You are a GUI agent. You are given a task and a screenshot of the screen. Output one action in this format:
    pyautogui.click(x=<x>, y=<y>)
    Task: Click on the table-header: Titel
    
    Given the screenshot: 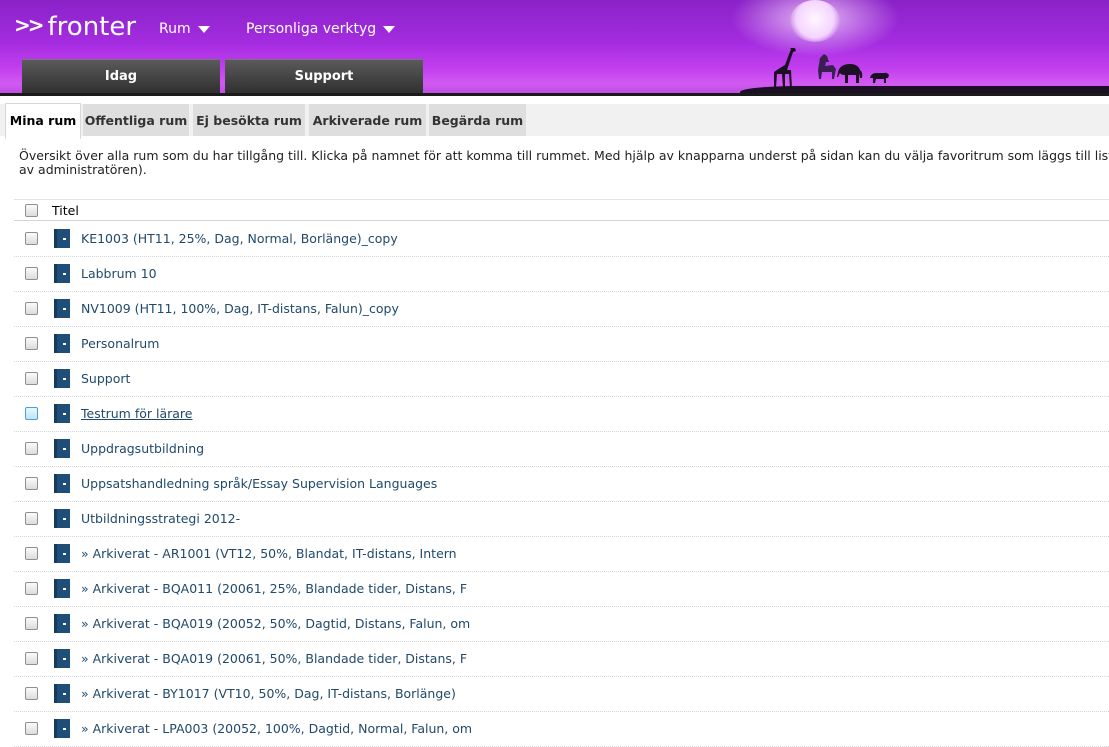 What is the action you would take?
    pyautogui.click(x=561, y=210)
    